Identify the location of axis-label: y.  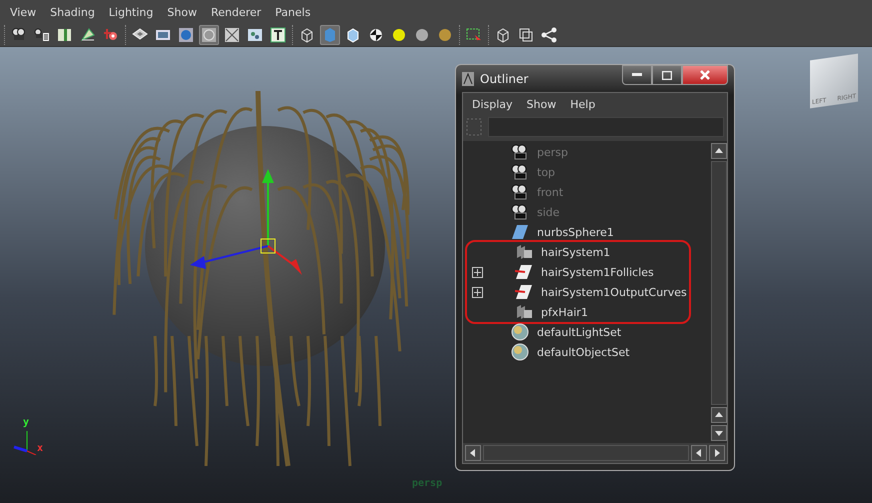
(26, 422).